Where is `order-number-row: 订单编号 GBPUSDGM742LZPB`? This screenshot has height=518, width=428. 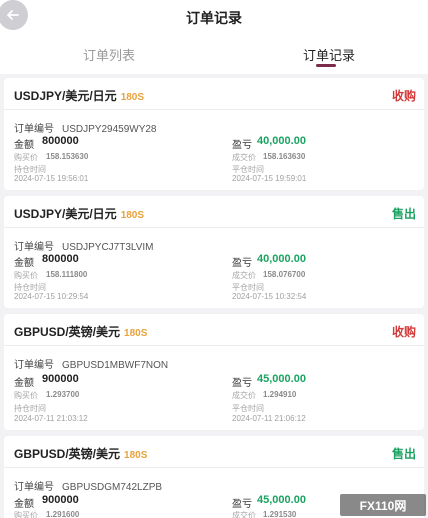
order-number-row: 订单编号 GBPUSDGM742LZPB is located at coordinates (88, 487).